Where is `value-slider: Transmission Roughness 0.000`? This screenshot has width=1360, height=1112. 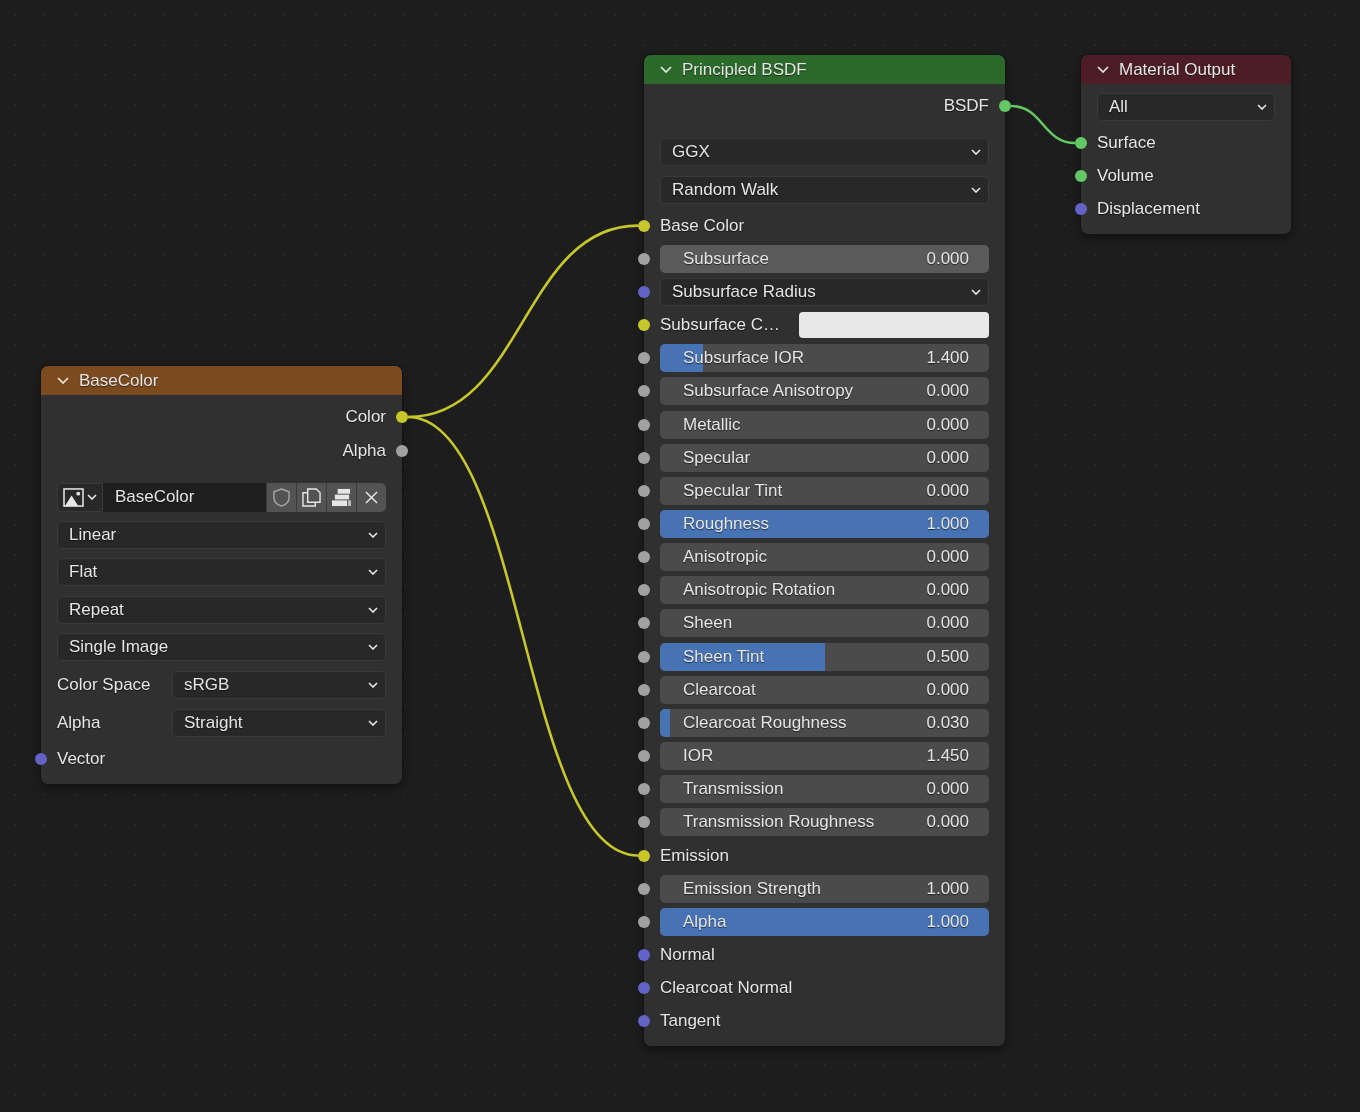
value-slider: Transmission Roughness 0.000 is located at coordinates (824, 822).